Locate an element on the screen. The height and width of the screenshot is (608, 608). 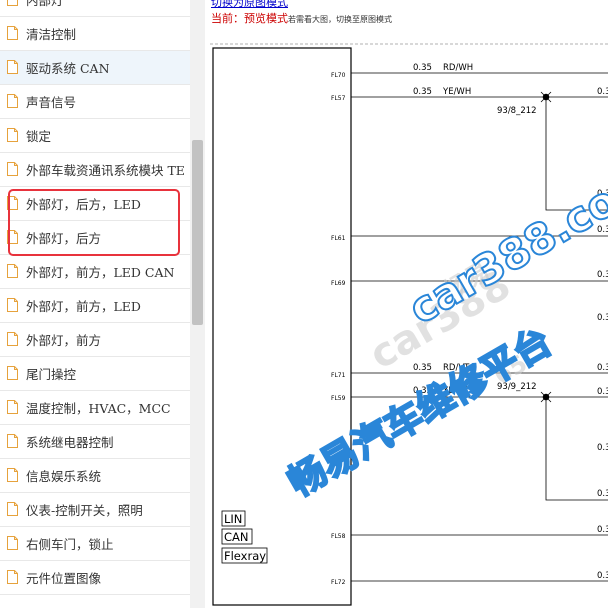
sidebar-item-locking: 锁定 is located at coordinates (95, 136).